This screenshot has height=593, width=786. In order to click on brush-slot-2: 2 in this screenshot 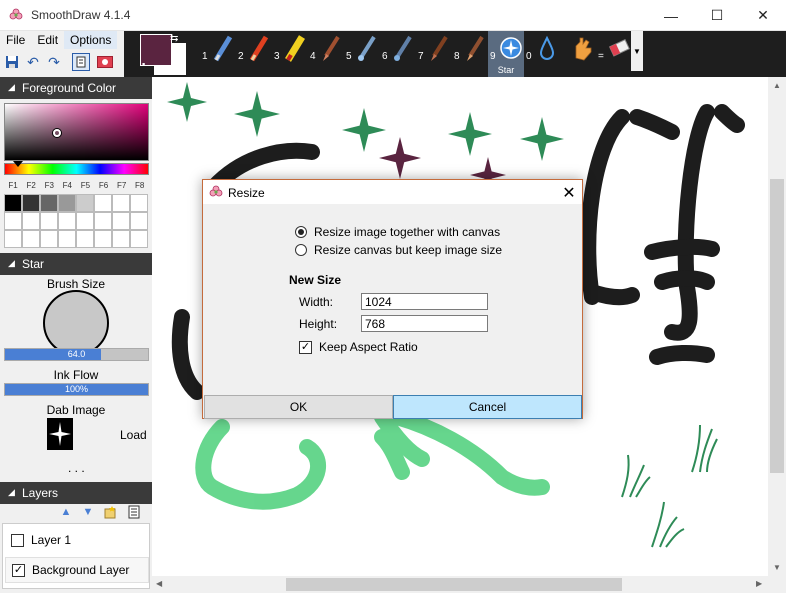, I will do `click(254, 54)`.